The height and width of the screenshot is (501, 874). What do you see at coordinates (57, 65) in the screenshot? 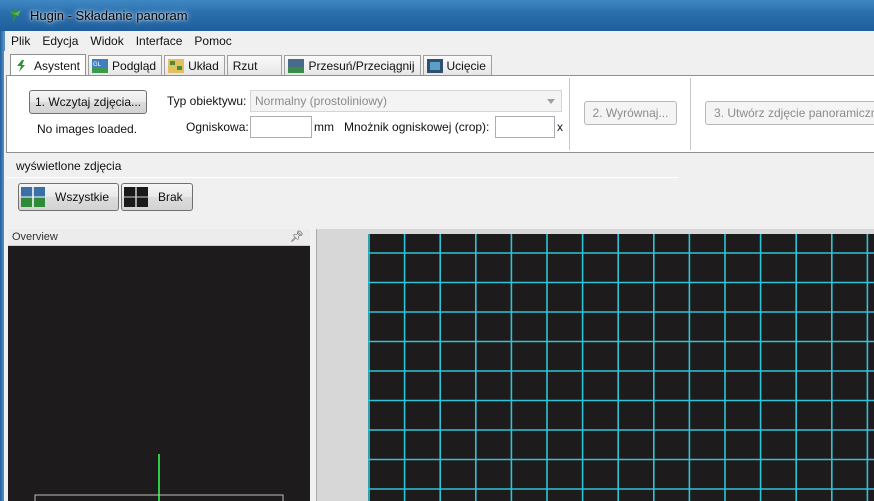
I see `tab-label: Asystent` at bounding box center [57, 65].